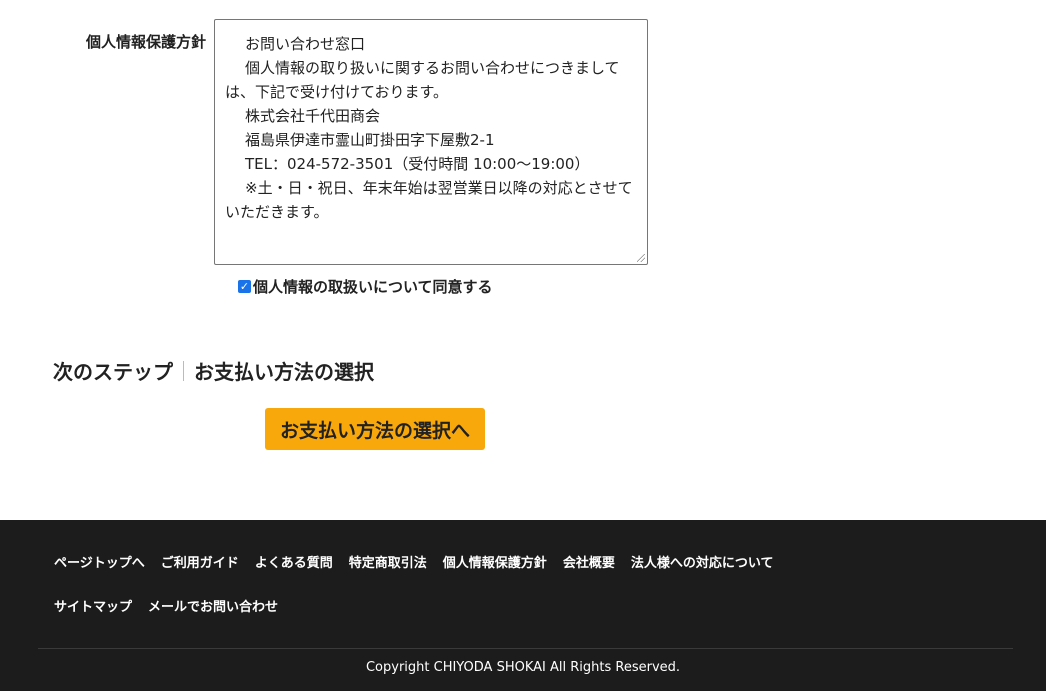  I want to click on footer-link-corporate: 法人様への対応について, so click(702, 561).